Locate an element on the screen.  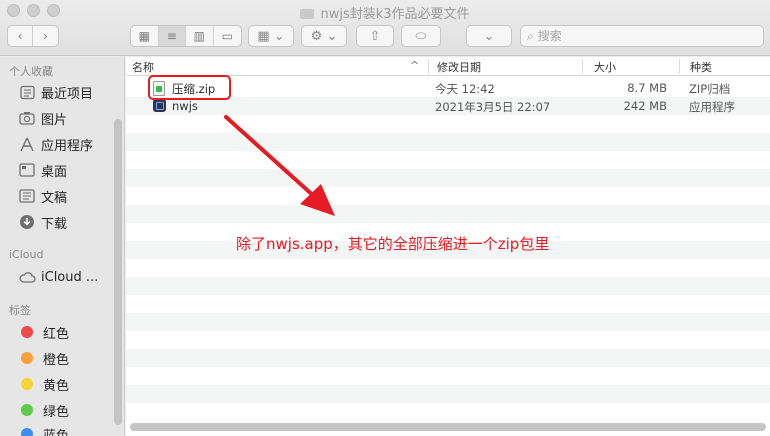
gallery-view-button: ▭ is located at coordinates (227, 36).